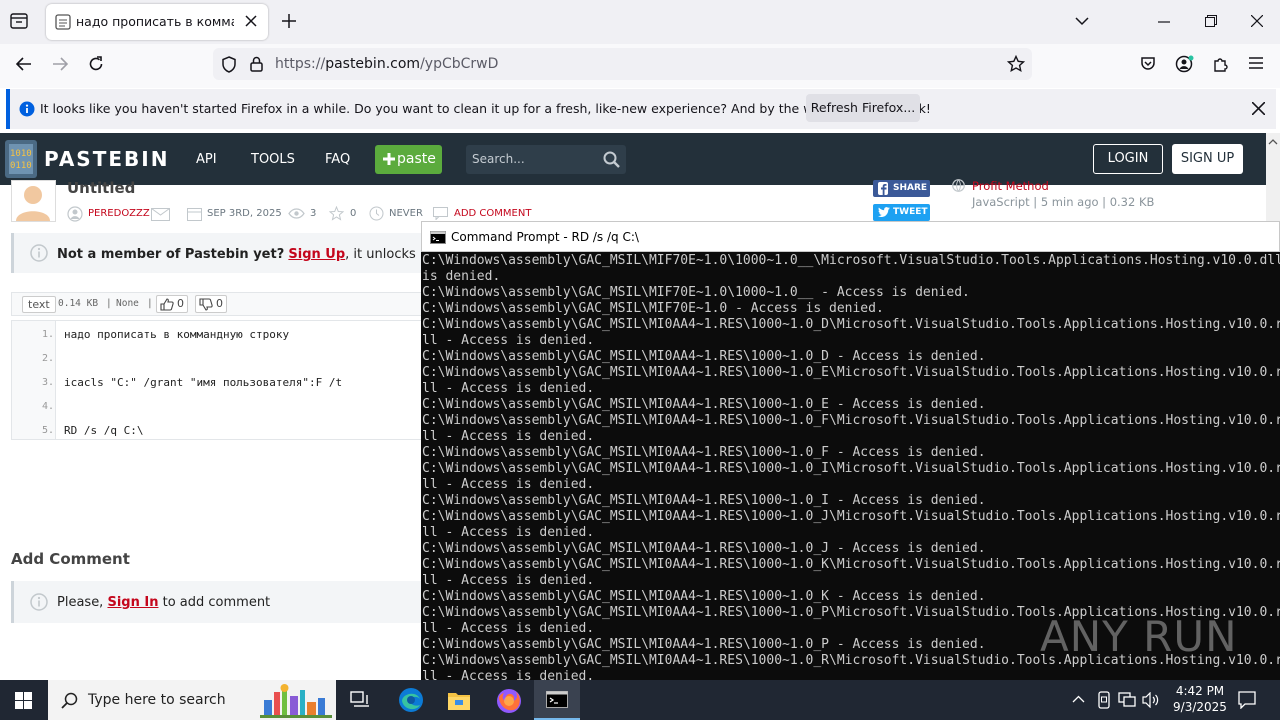 The width and height of the screenshot is (1280, 720). Describe the element at coordinates (251, 21) in the screenshot. I see `close-tab-icon` at that location.